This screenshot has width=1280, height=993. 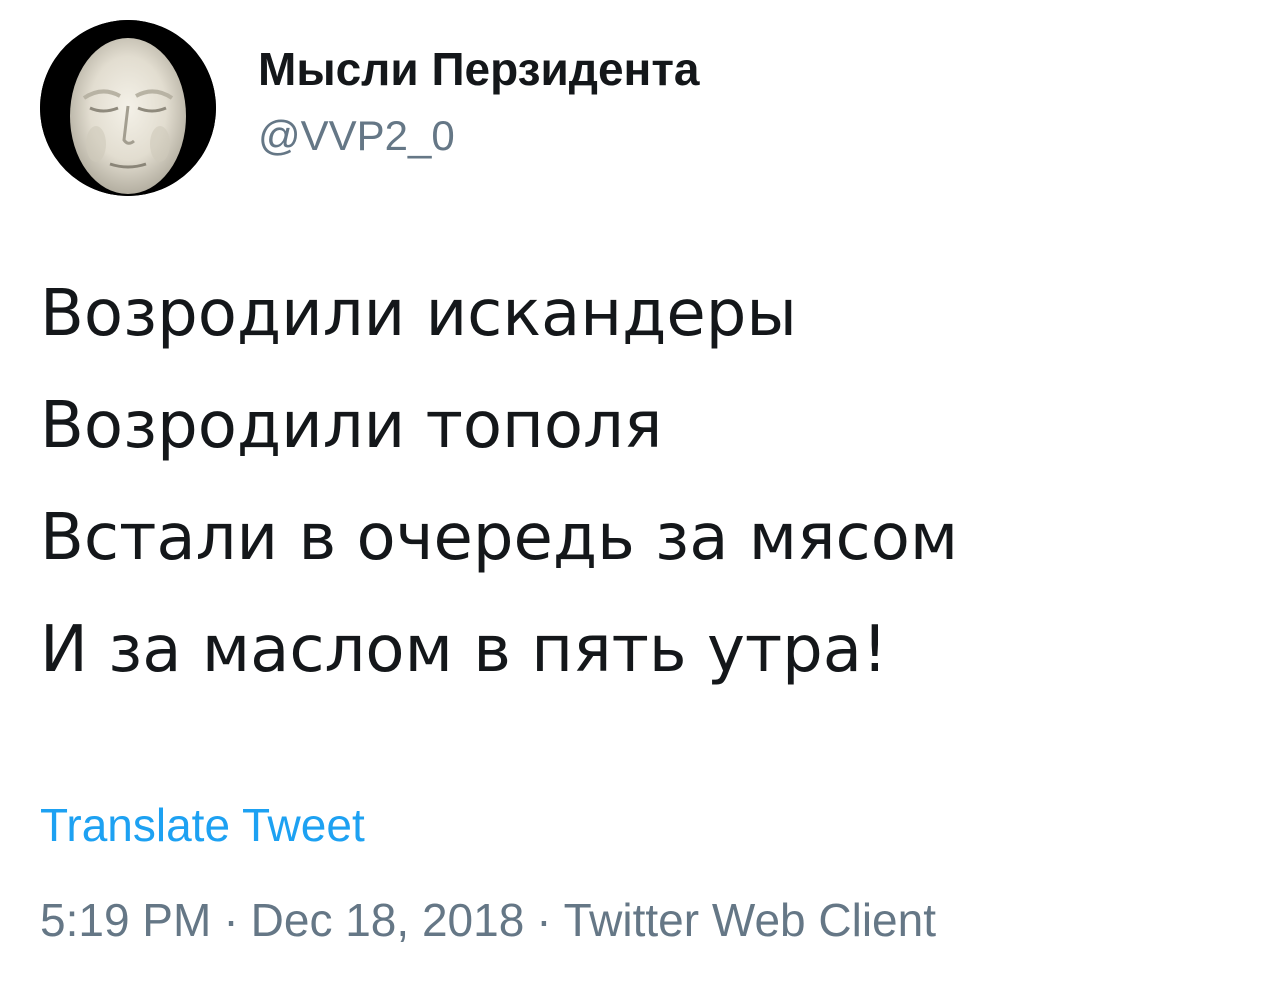 I want to click on tweet-line: Возродили тополя, so click(x=351, y=426).